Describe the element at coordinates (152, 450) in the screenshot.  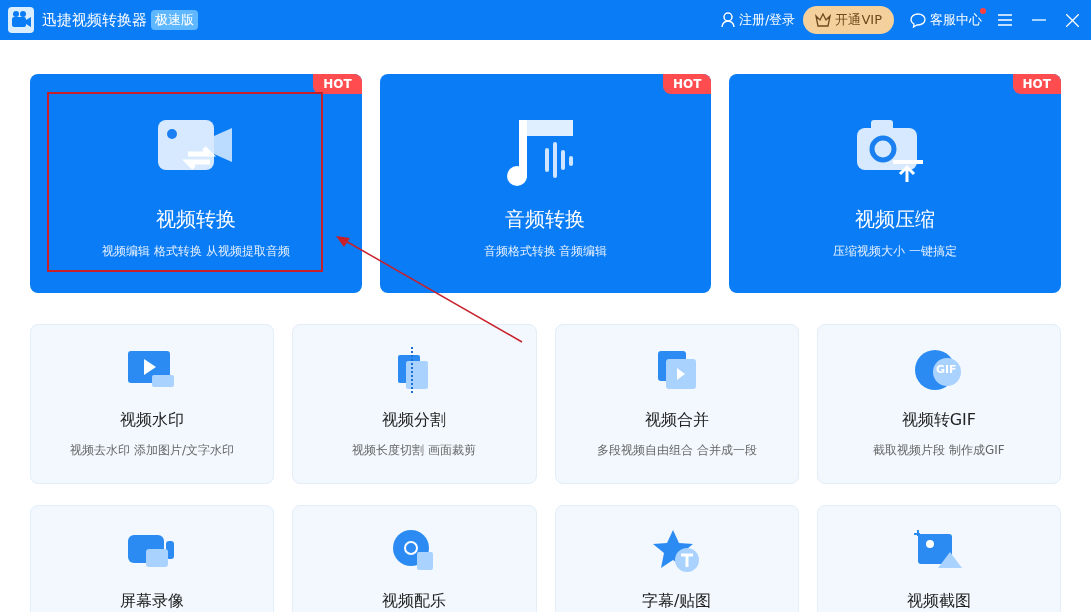
I see `card-description: 视频去水印 添加图片/文字水印` at that location.